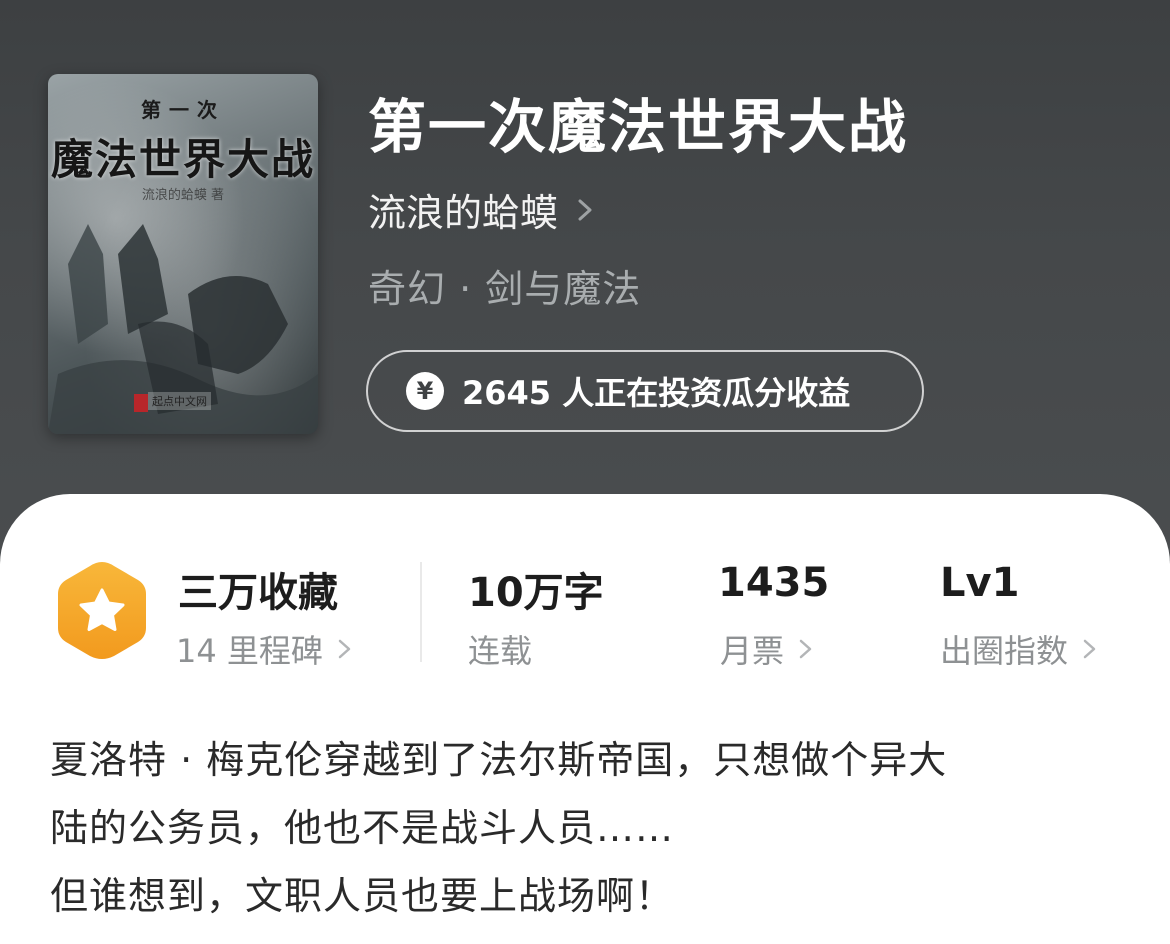 The width and height of the screenshot is (1170, 944). I want to click on book-genre: 奇幻 · 剑与魔法, so click(504, 285).